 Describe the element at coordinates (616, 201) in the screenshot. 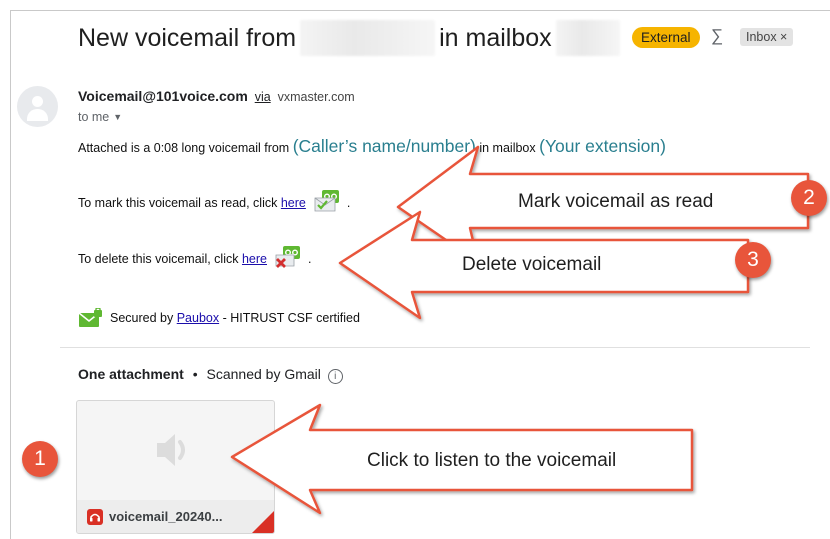

I see `annotation-mark-read: Mark voicemail as read` at that location.